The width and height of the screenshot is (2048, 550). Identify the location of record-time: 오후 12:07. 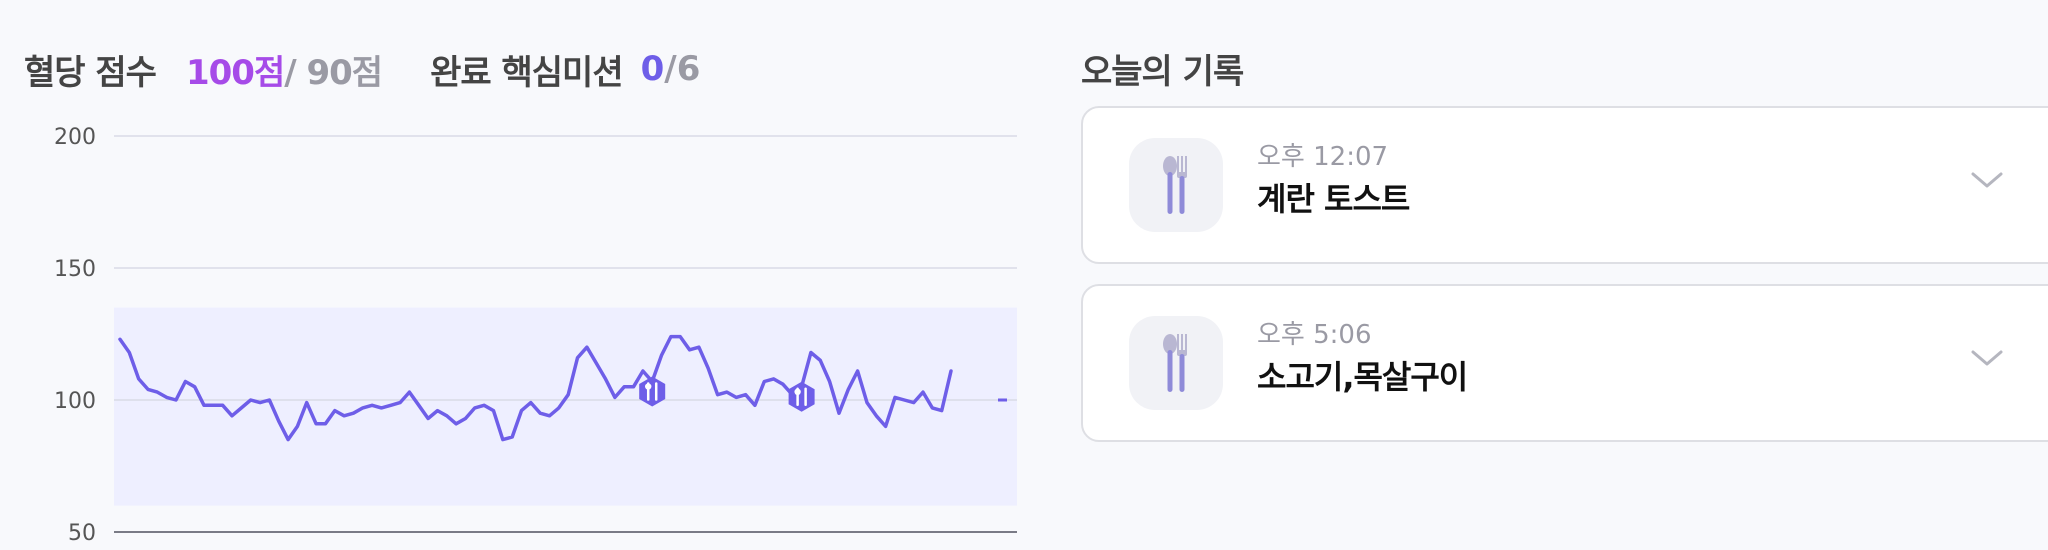
(1323, 157).